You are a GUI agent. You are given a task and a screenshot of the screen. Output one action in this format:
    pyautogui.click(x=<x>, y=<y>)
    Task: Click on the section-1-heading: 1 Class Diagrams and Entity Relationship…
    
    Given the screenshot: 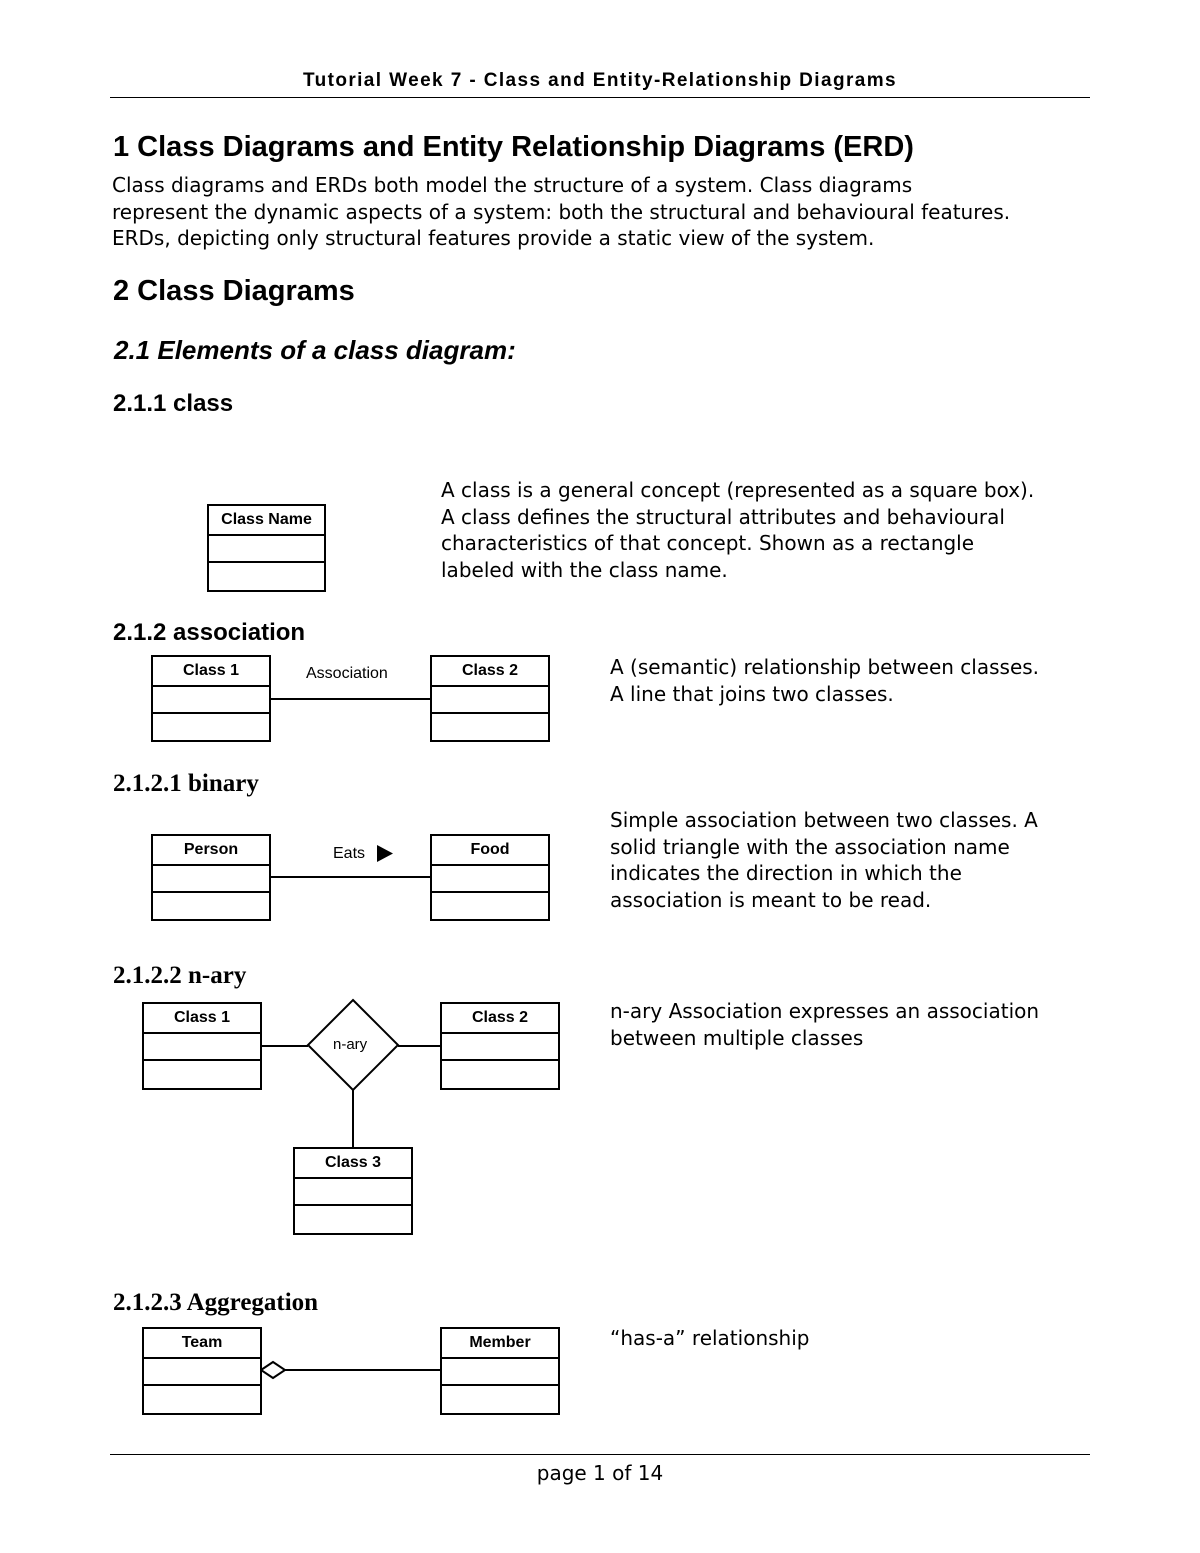 What is the action you would take?
    pyautogui.click(x=513, y=147)
    